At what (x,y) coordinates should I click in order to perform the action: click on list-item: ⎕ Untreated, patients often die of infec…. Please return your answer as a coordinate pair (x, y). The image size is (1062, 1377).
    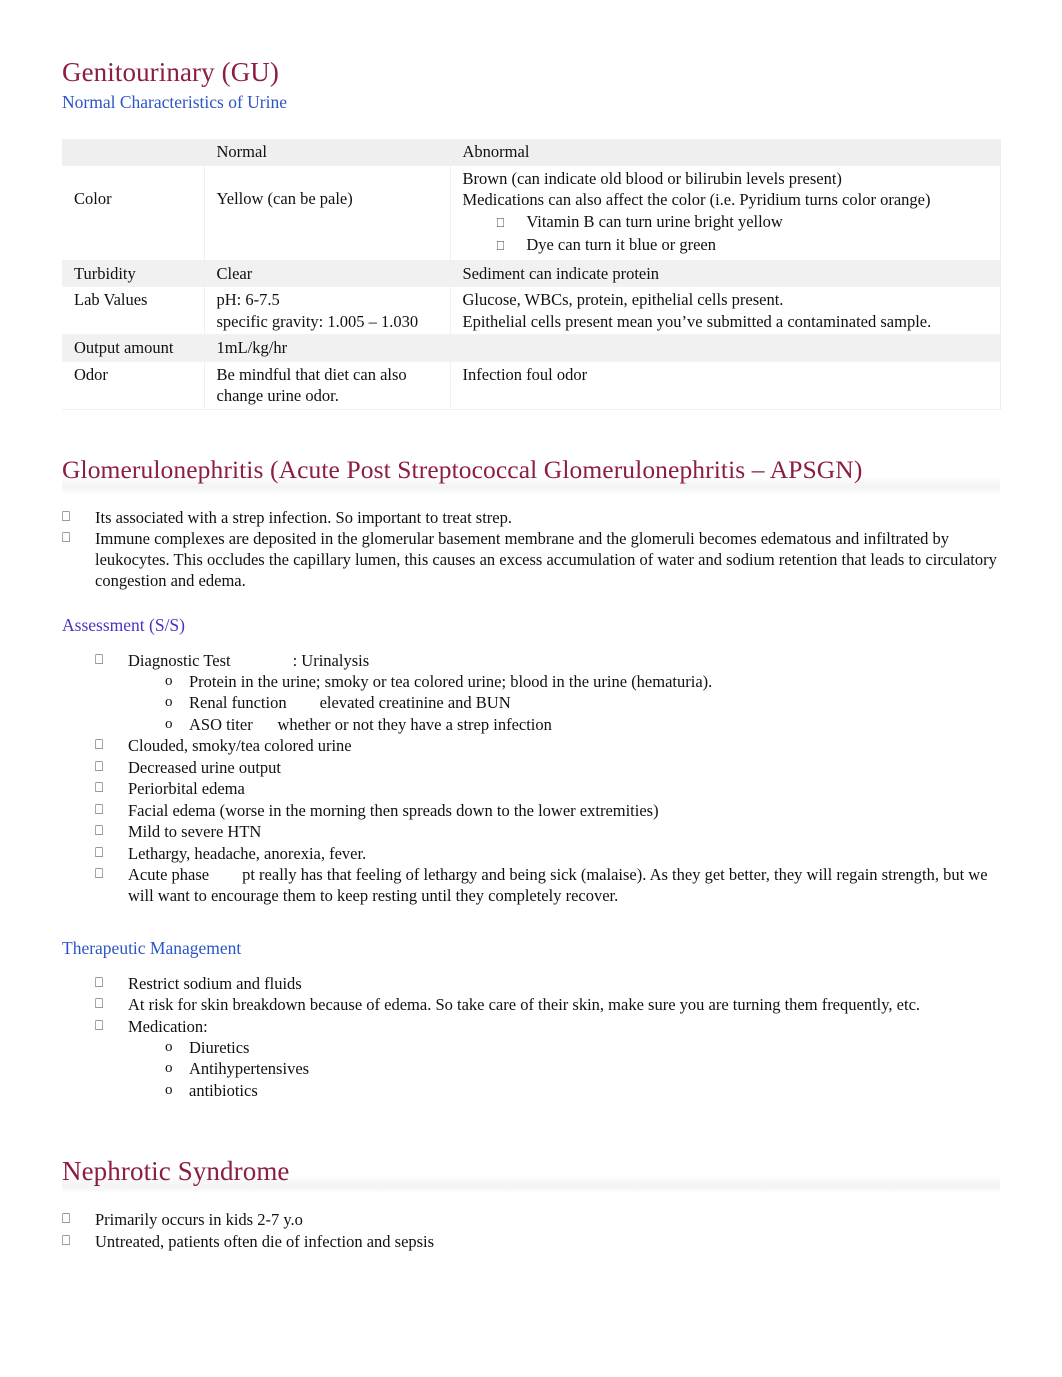
    Looking at the image, I should click on (531, 1241).